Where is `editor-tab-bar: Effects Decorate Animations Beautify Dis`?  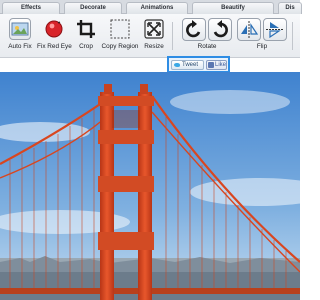
editor-tab-bar: Effects Decorate Animations Beautify Dis is located at coordinates (151, 7).